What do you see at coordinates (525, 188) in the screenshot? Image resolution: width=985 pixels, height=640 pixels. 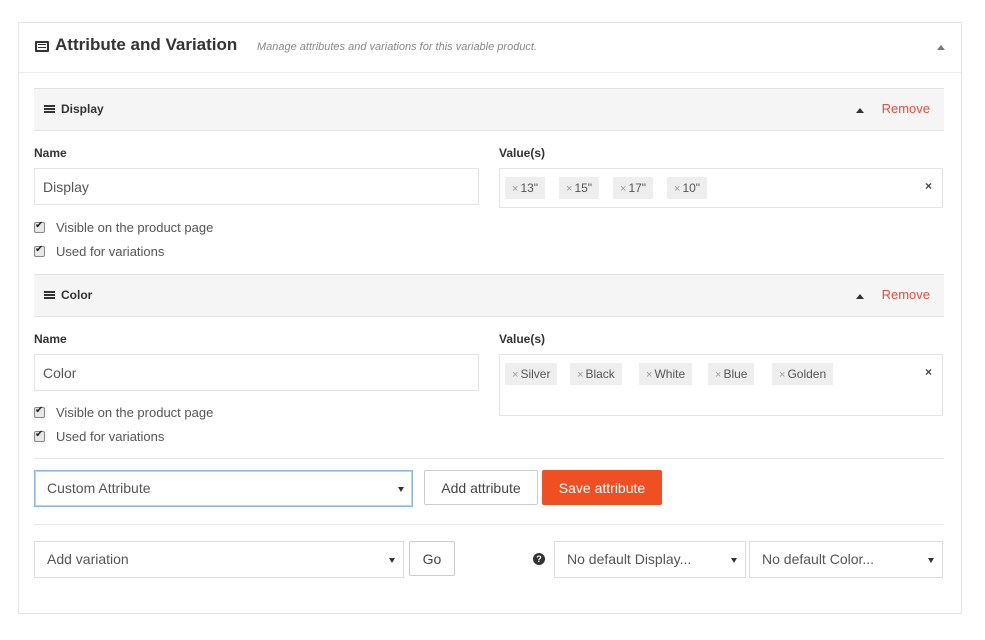 I see `value-tag: × 13"` at bounding box center [525, 188].